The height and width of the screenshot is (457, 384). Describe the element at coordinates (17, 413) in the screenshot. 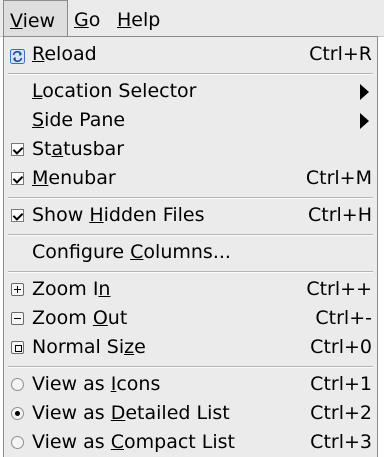

I see `radio-selected-icon` at that location.